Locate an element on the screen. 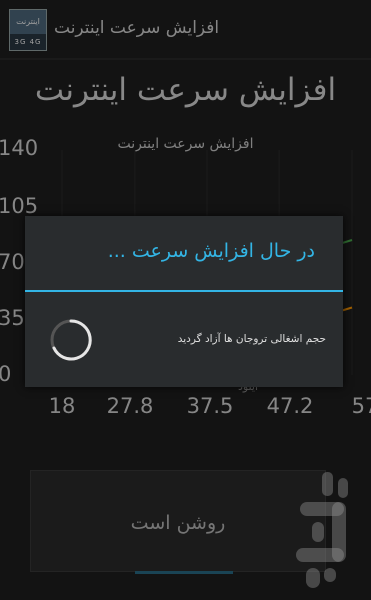 The height and width of the screenshot is (600, 371). dialog-message: حجم اشغالی تروجان ها آزاد گردید is located at coordinates (251, 339).